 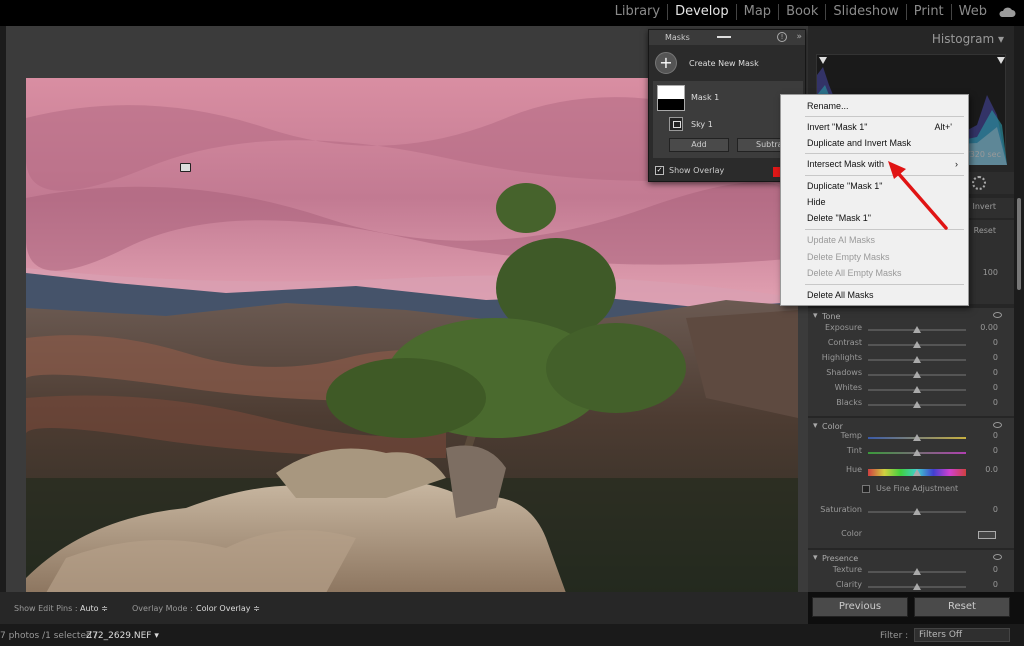 I want to click on tint-track, so click(x=917, y=452).